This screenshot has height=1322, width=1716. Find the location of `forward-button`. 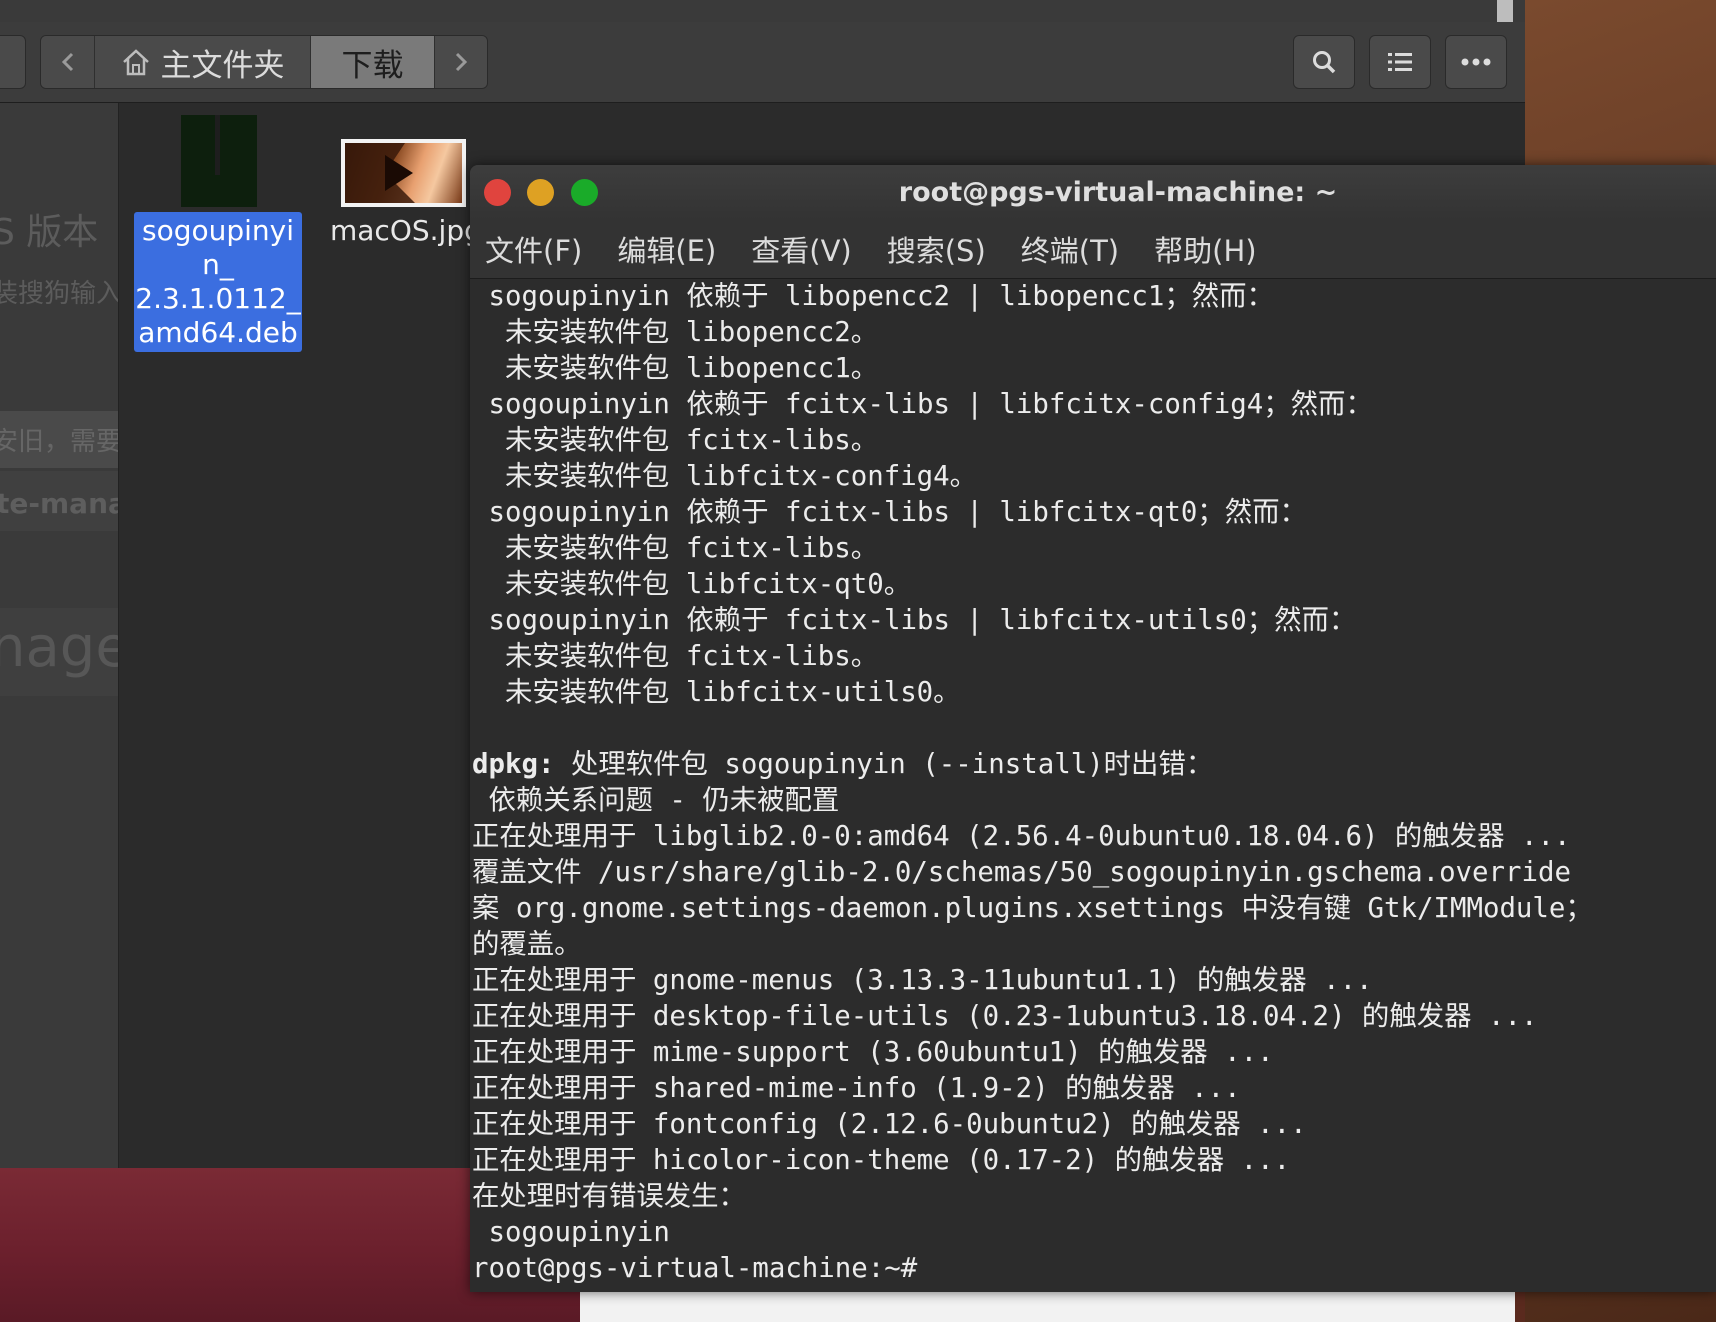

forward-button is located at coordinates (461, 62).